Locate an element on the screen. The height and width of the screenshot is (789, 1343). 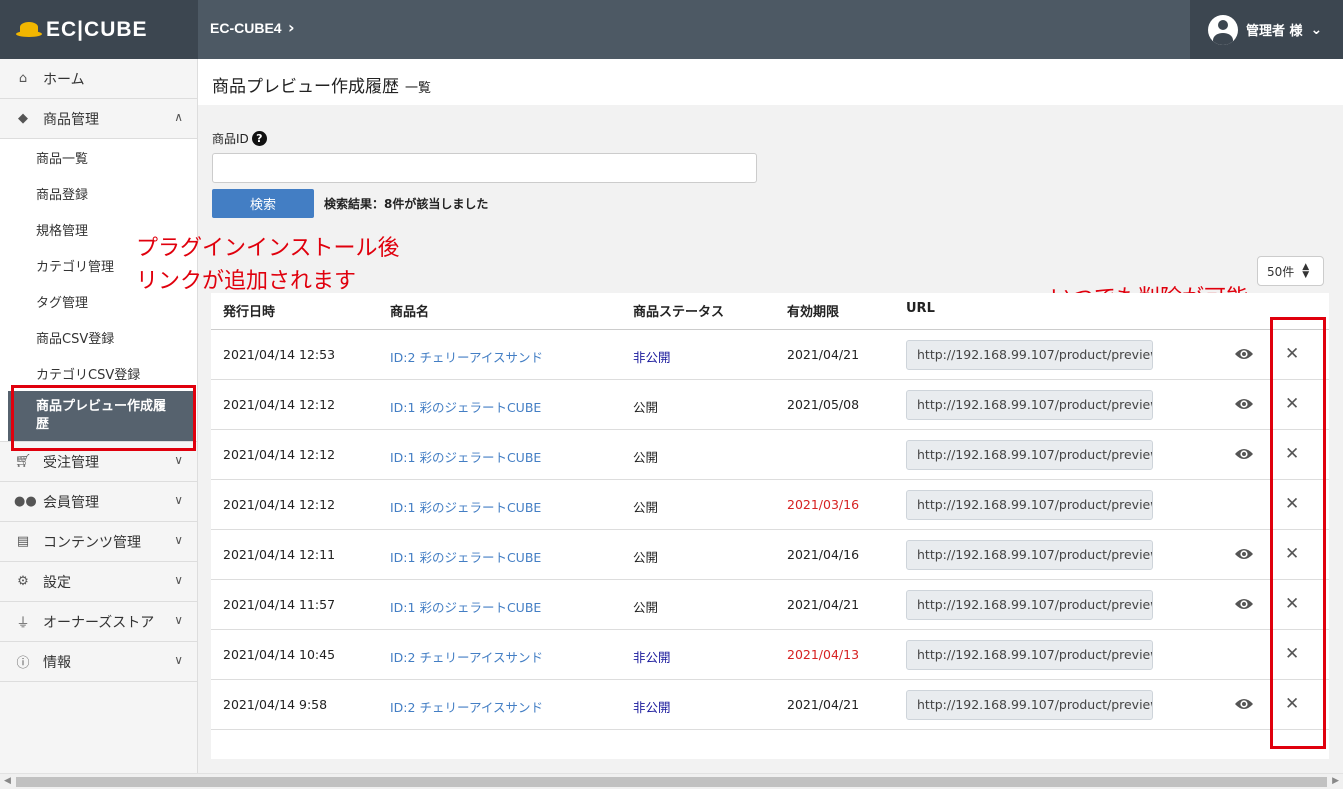
annotation-box-delete-column is located at coordinates (1298, 533).